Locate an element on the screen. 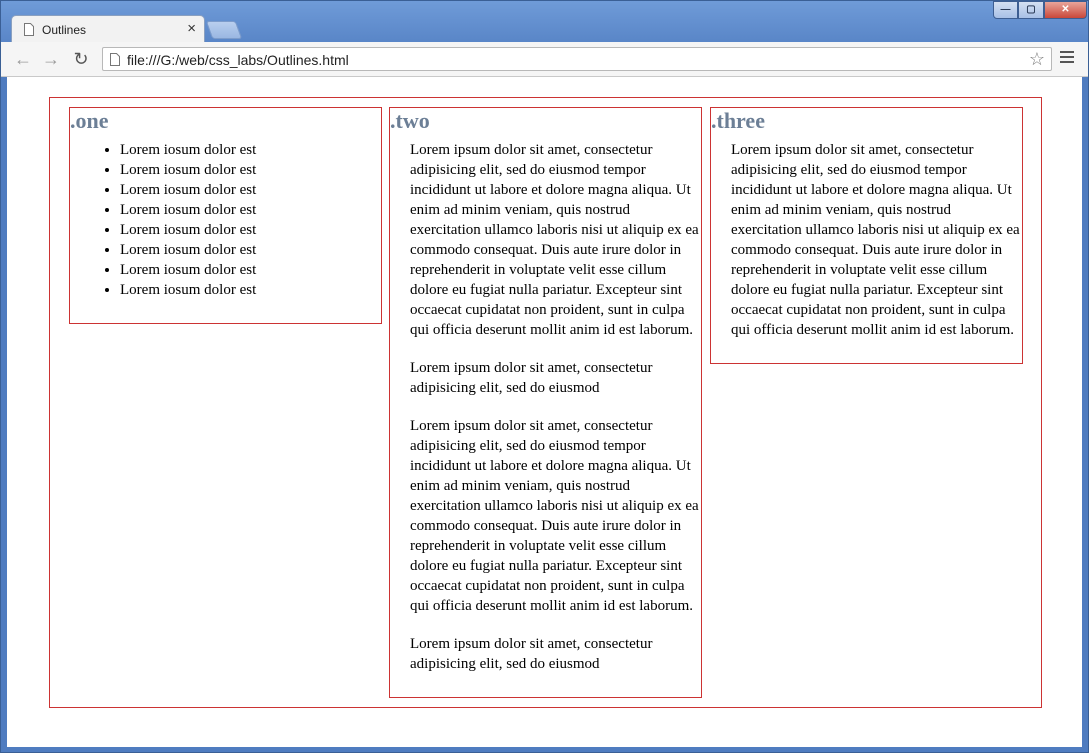 Image resolution: width=1089 pixels, height=753 pixels. menu-icon is located at coordinates (1067, 58).